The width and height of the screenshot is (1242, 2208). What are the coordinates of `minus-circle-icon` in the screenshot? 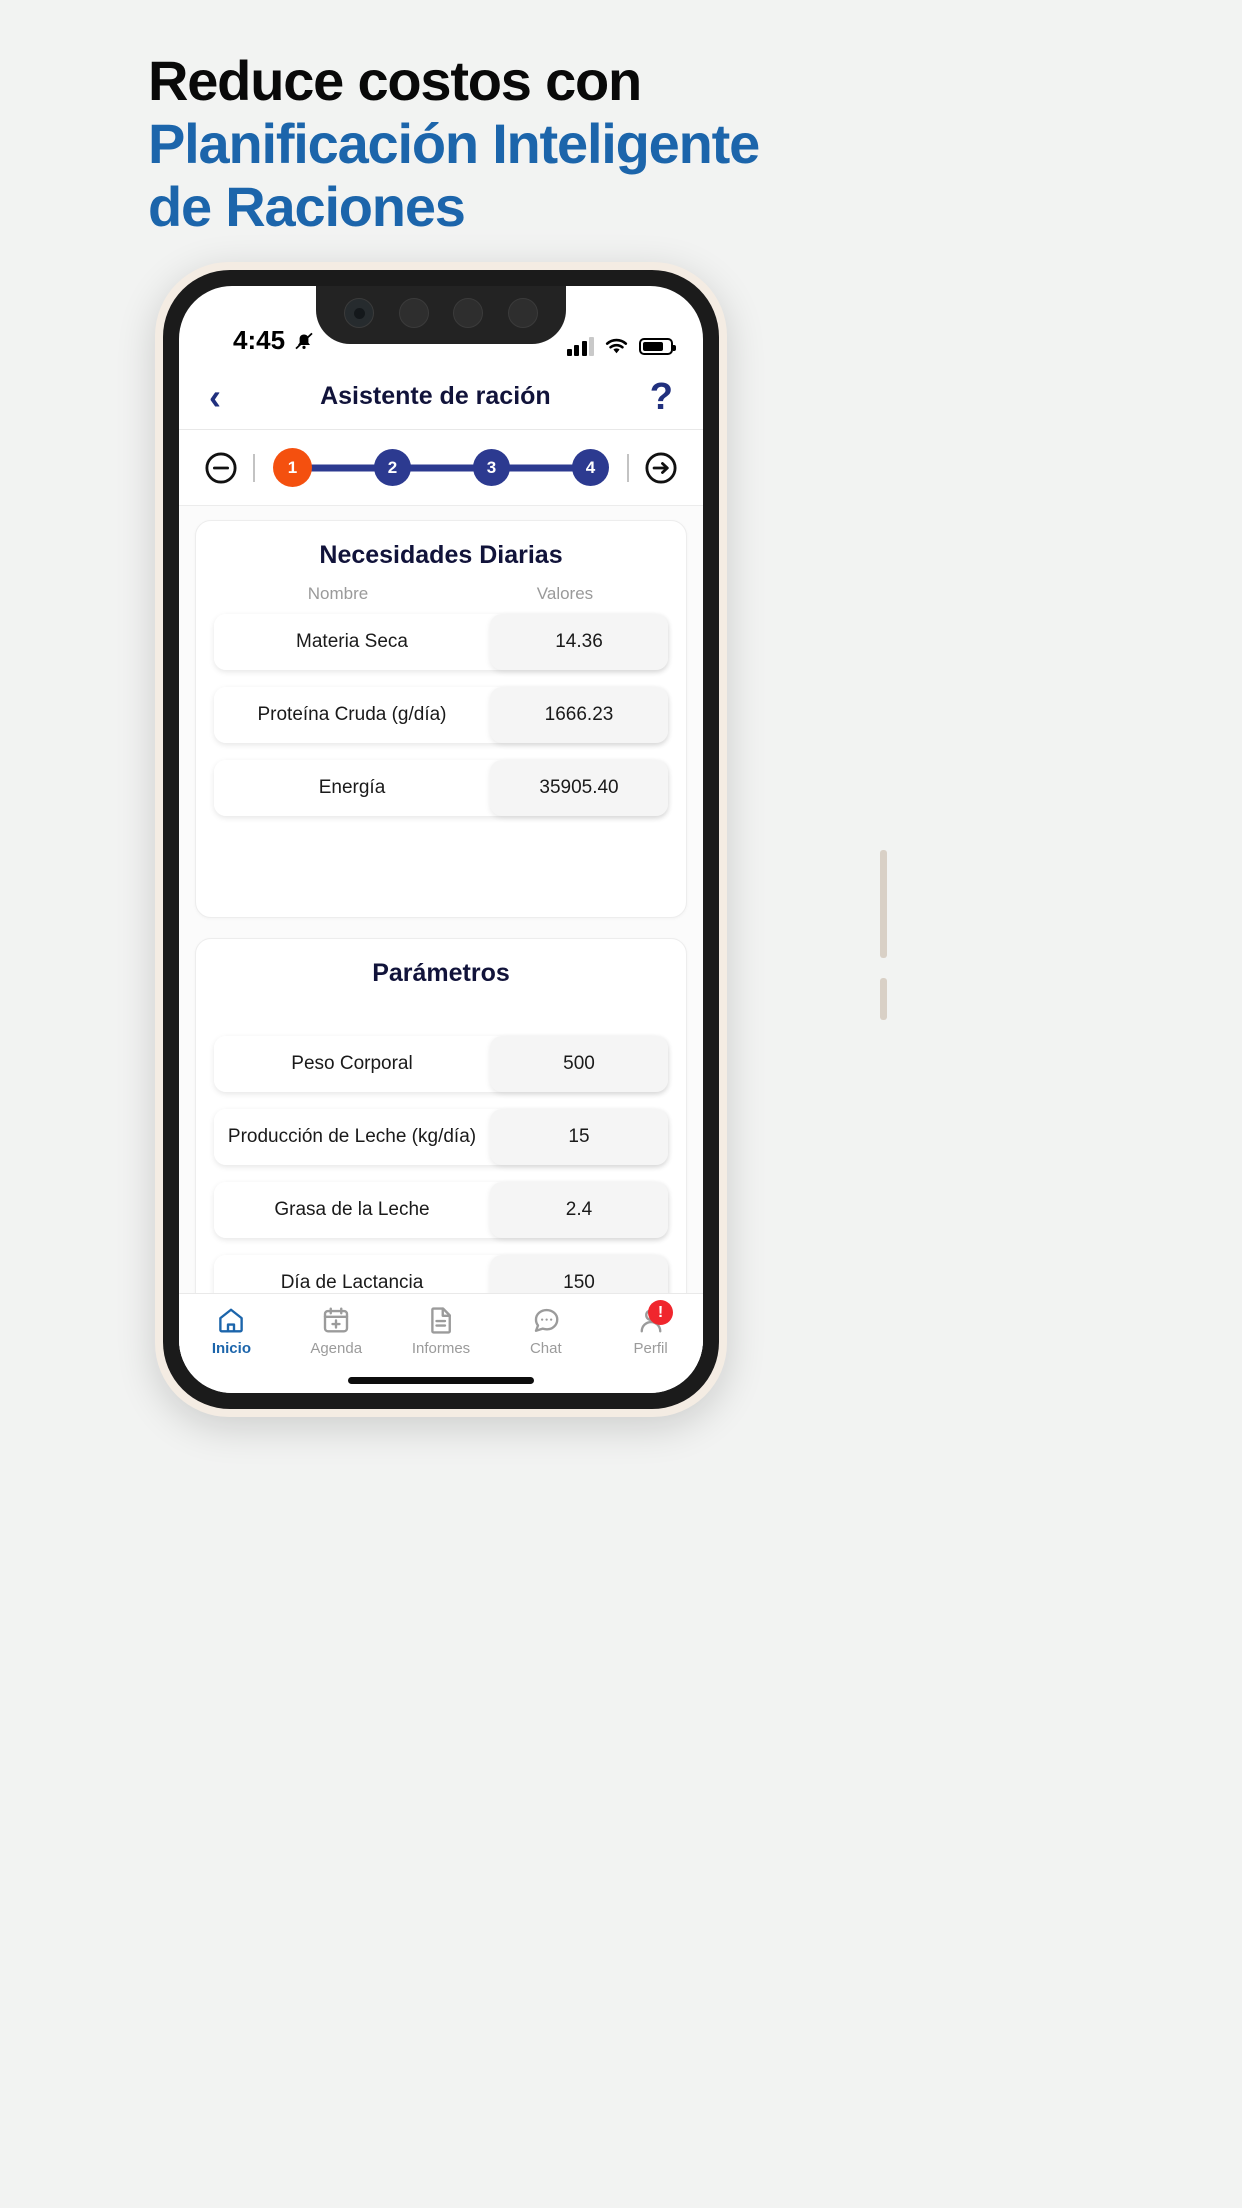 It's located at (221, 468).